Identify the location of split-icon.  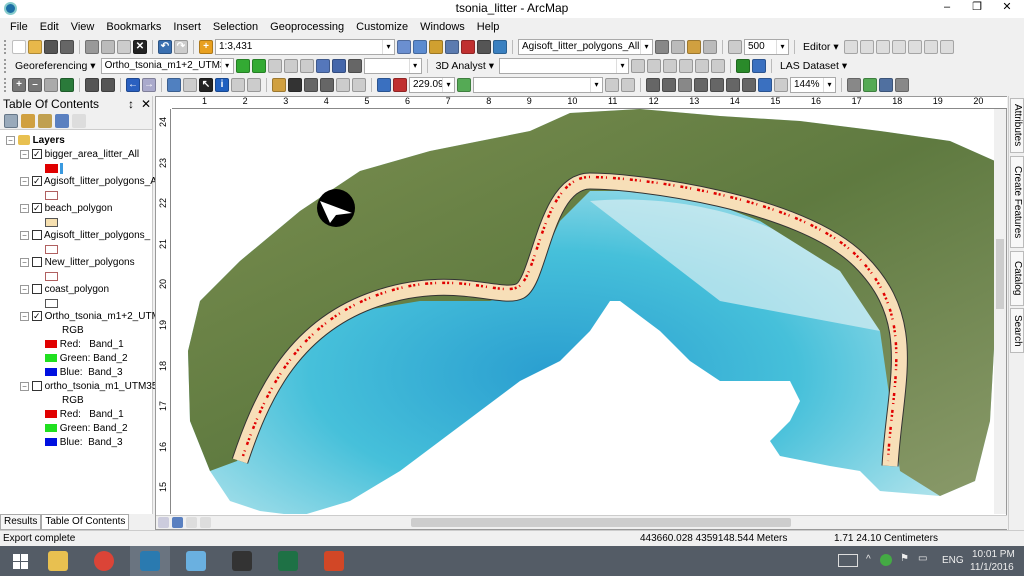
(914, 46).